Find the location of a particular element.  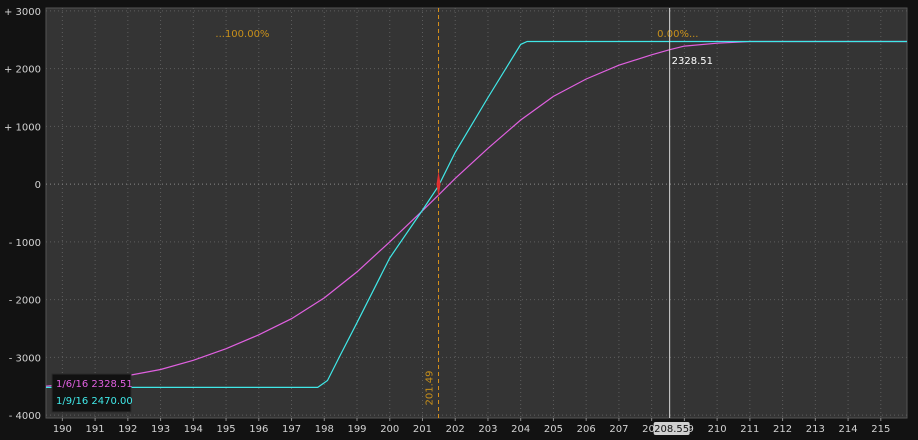

x-tick-label: 214 is located at coordinates (848, 429).